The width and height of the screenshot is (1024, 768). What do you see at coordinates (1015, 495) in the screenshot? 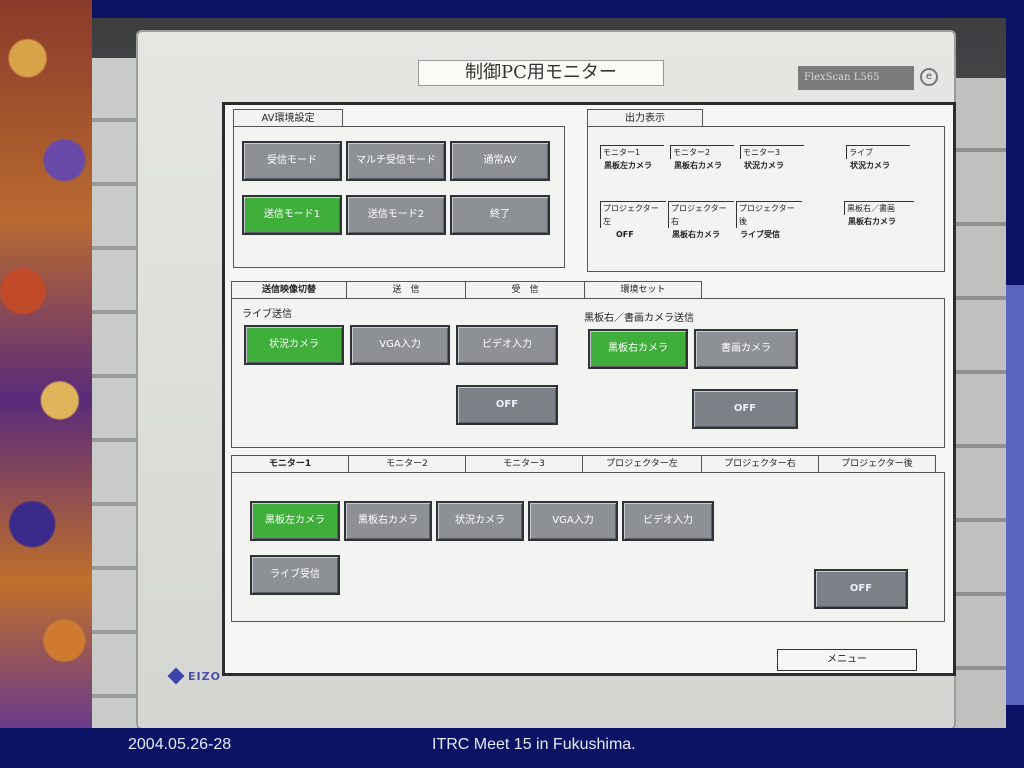
I see `decorative-right-strip` at bounding box center [1015, 495].